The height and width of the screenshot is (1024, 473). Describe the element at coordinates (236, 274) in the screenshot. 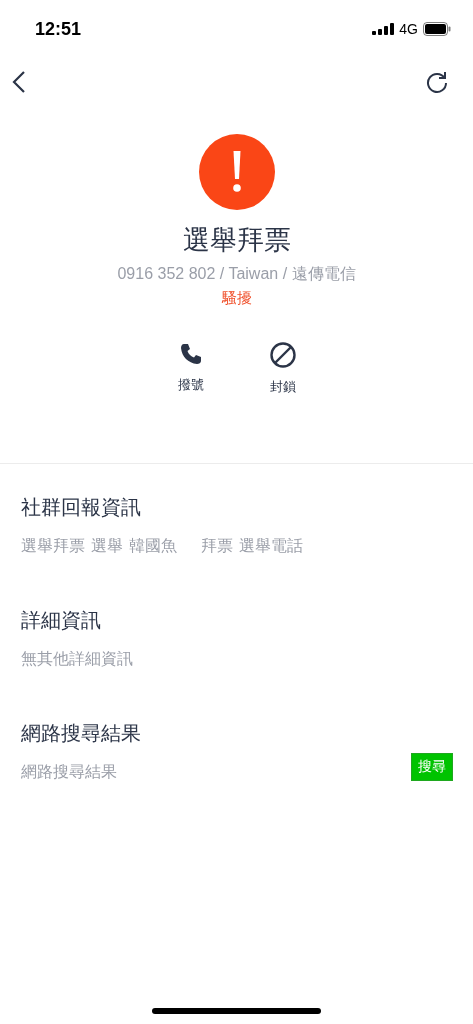

I see `caller-details: 0916 352 802 / Taiwan / 遠傳電信` at that location.